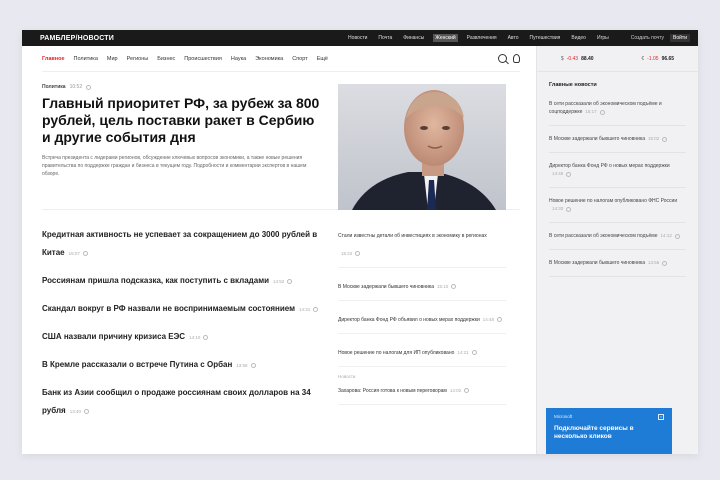  I want to click on news-meta: 13:55, so click(657, 263).